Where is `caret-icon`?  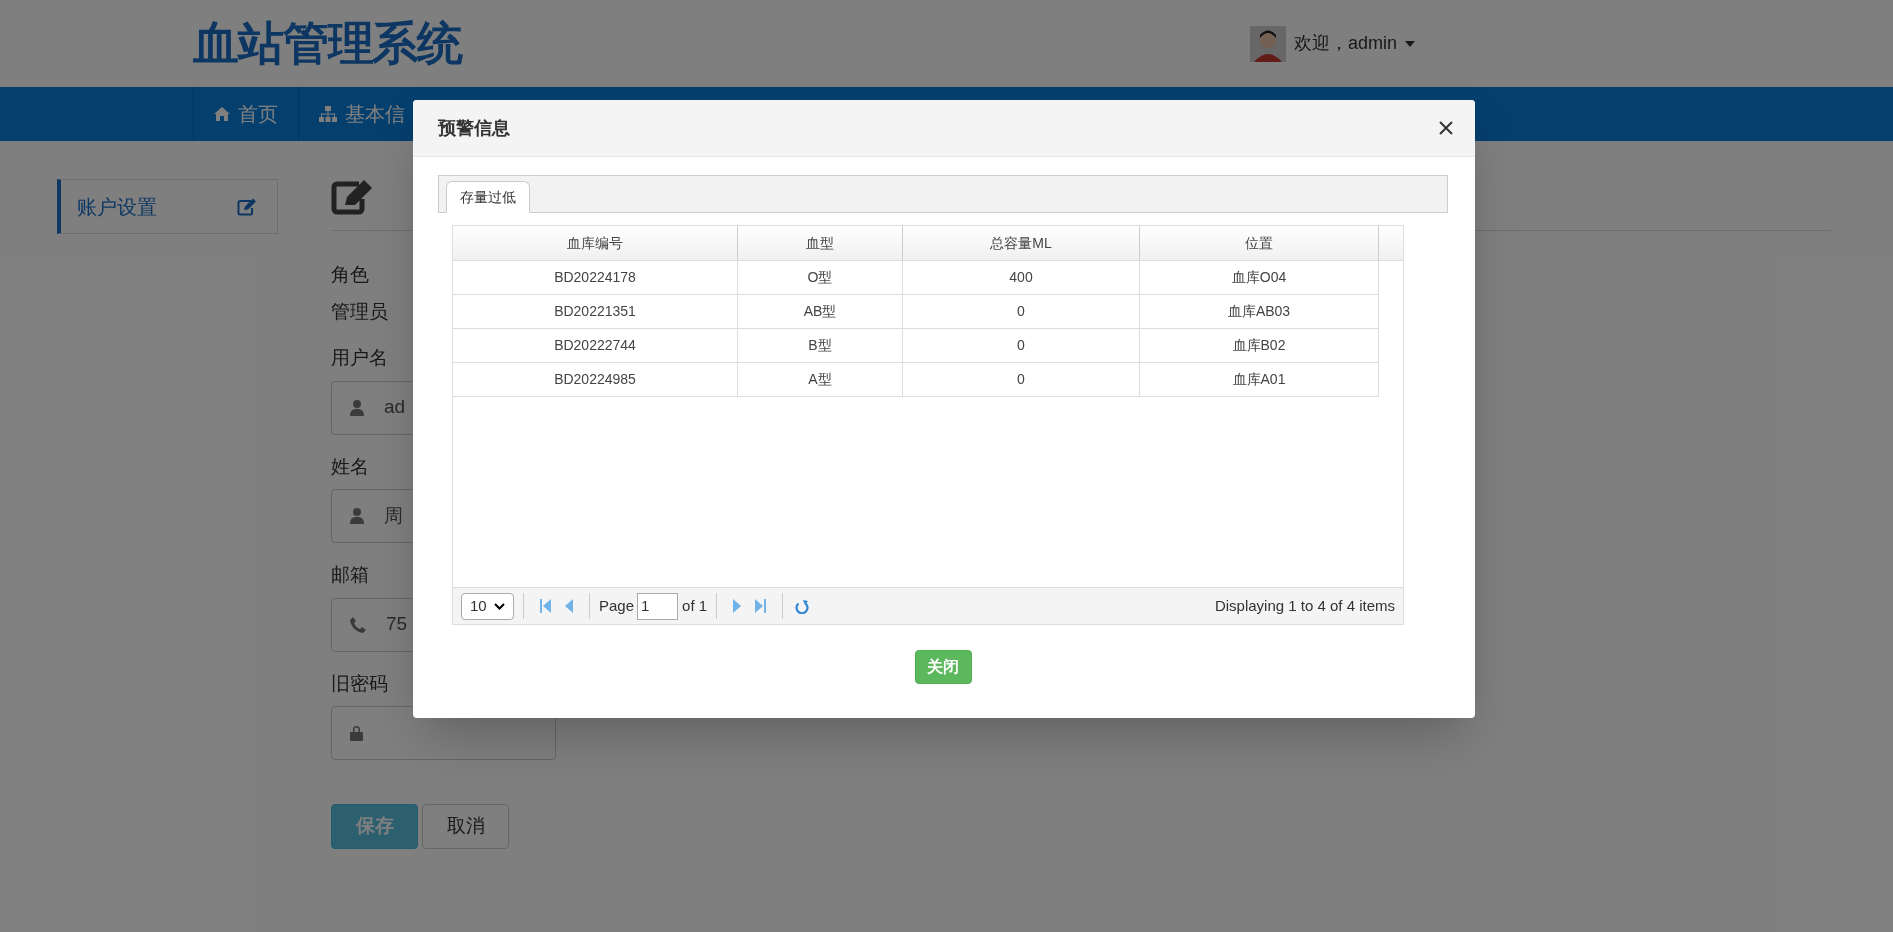 caret-icon is located at coordinates (1410, 43).